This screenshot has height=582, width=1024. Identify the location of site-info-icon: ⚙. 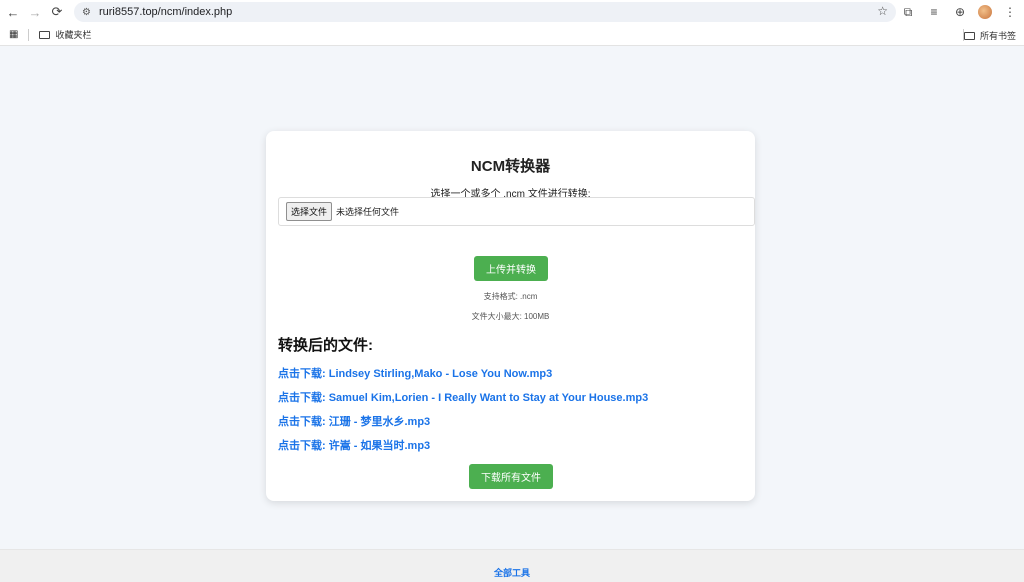
(86, 12).